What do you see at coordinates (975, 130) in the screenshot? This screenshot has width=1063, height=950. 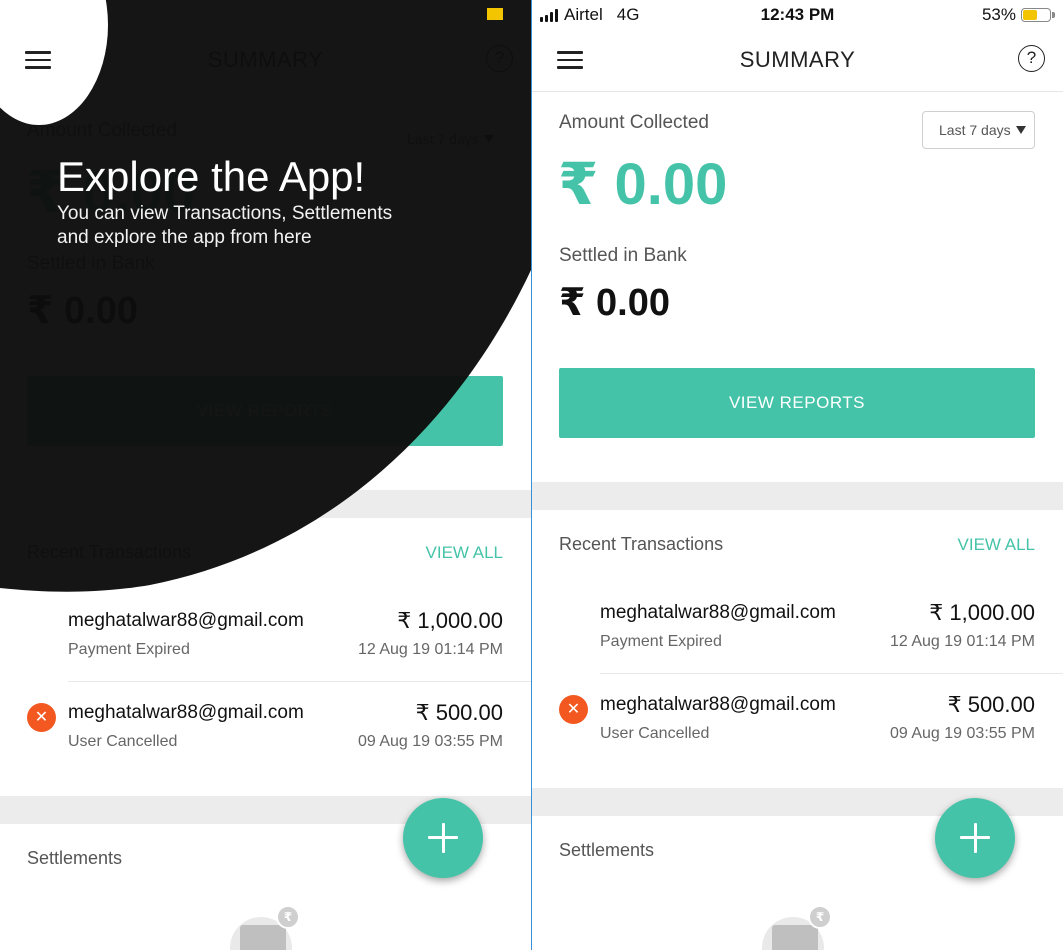 I see `date-range-value: Last 7 days` at bounding box center [975, 130].